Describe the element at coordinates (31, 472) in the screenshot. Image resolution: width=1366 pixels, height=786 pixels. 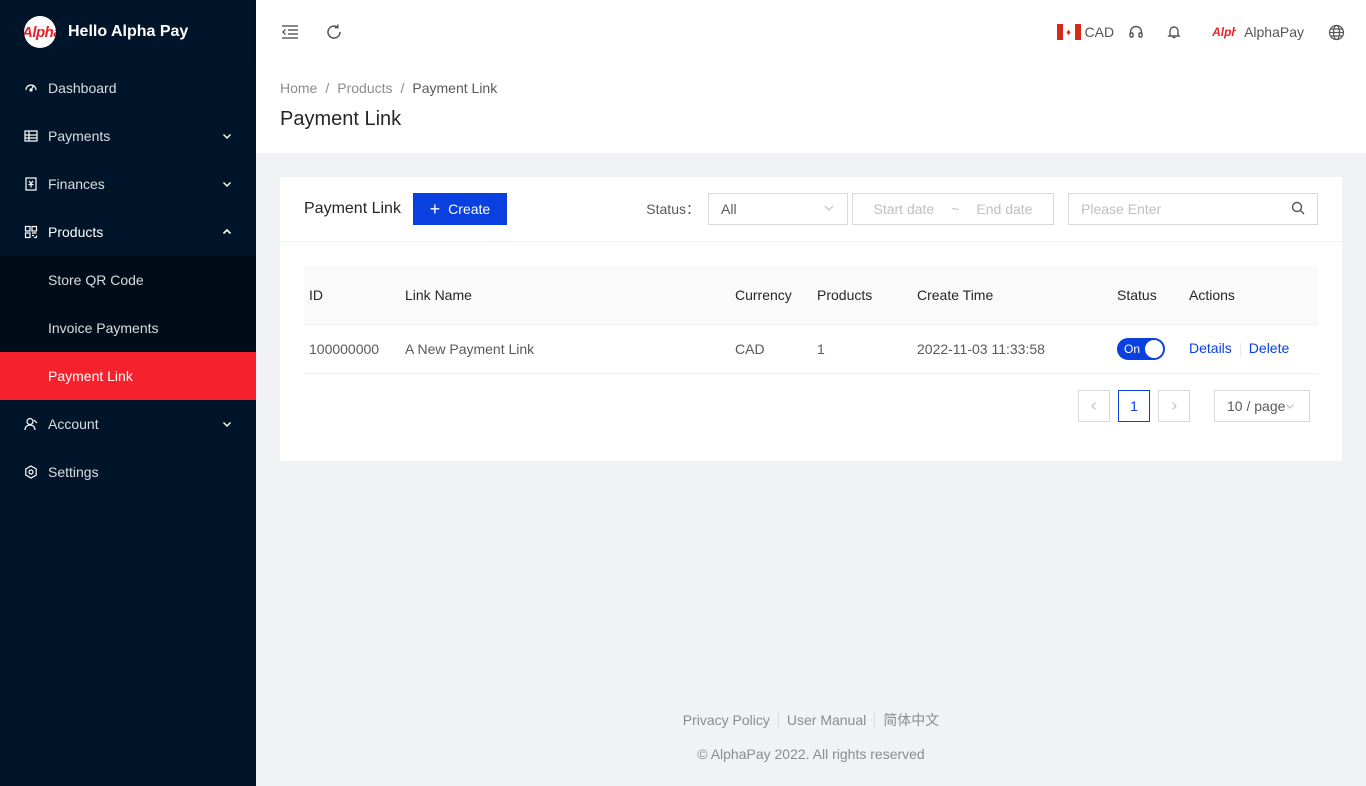
I see `settings-icon` at that location.